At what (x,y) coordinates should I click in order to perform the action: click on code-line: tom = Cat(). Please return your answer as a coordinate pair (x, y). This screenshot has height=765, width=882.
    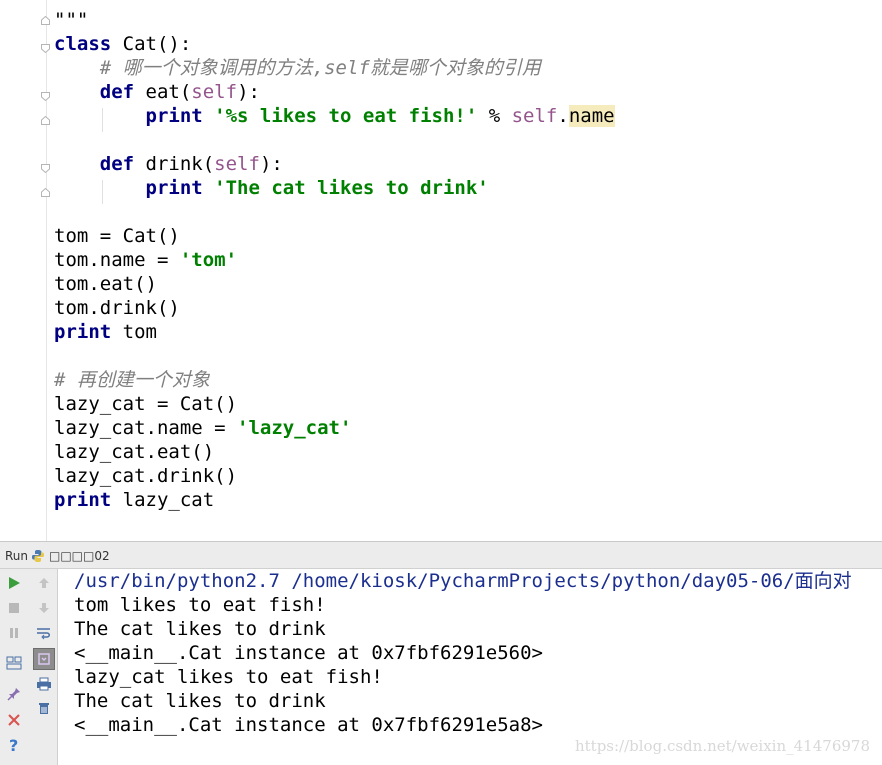
    Looking at the image, I should click on (117, 236).